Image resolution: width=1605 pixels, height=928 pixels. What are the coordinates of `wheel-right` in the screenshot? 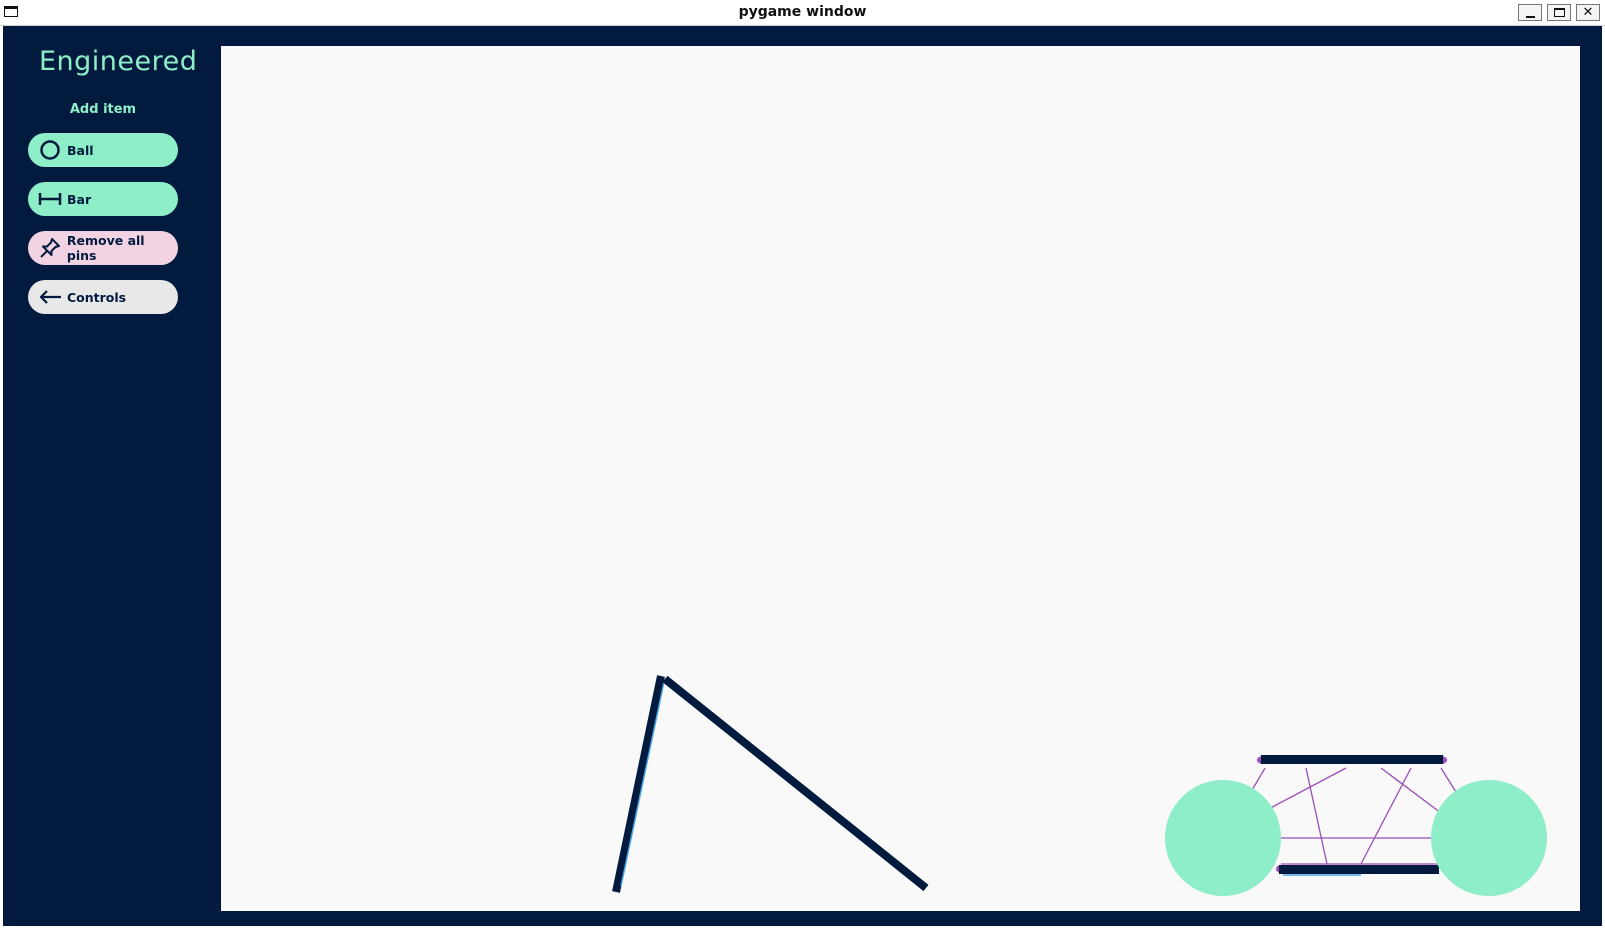 It's located at (1489, 838).